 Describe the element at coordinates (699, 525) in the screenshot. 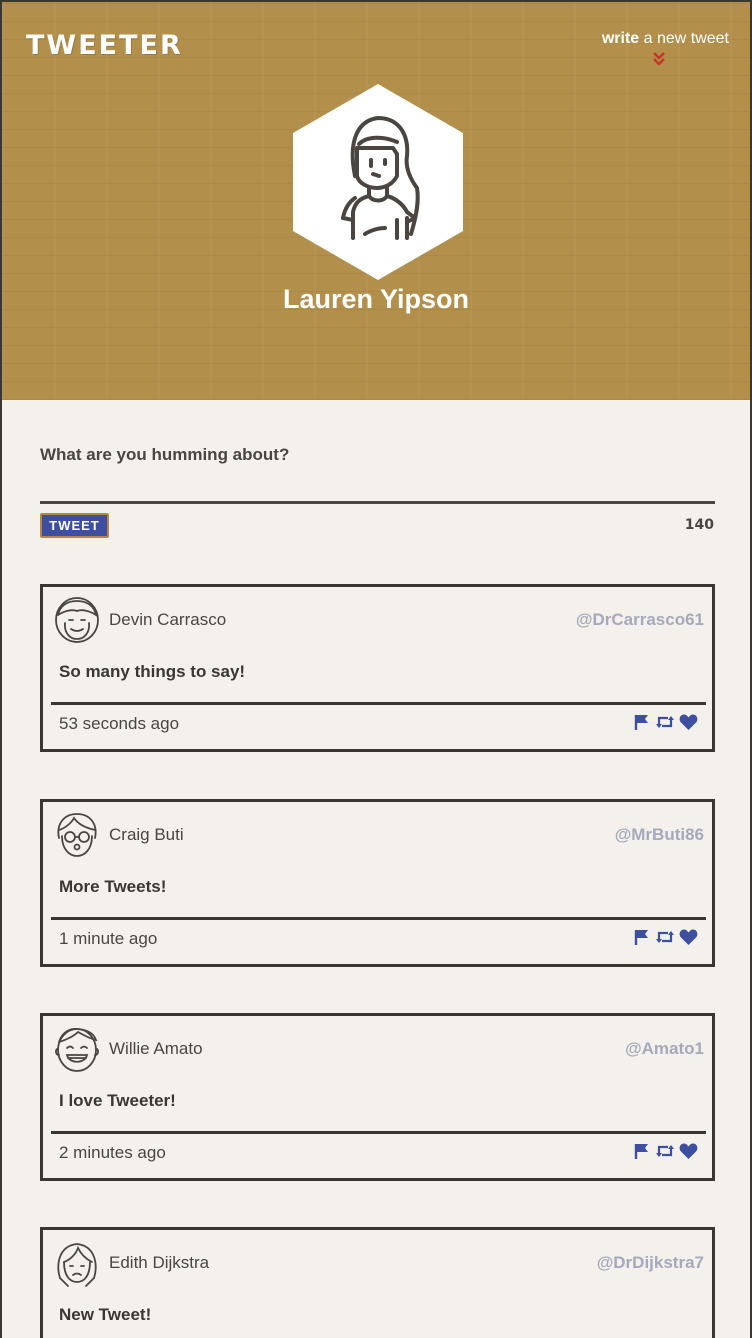

I see `character-counter: 140` at that location.